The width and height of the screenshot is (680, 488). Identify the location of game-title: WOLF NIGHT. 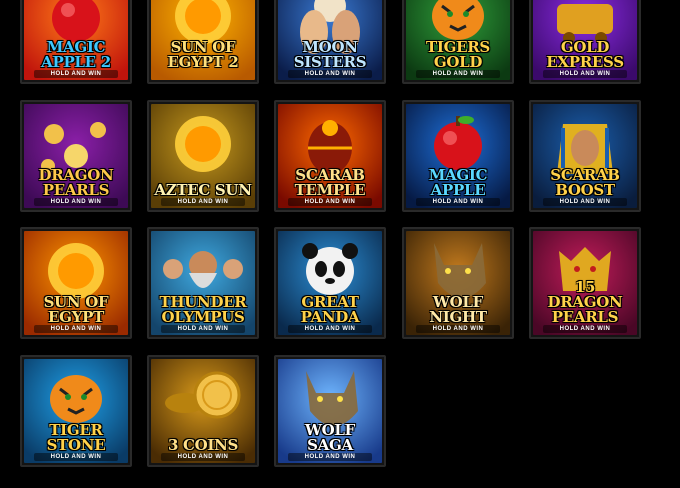
(458, 309).